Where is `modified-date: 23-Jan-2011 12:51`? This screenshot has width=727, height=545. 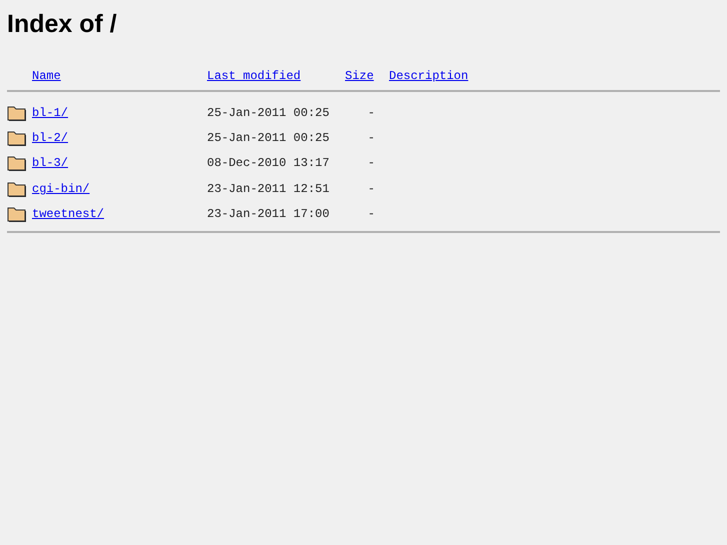
modified-date: 23-Jan-2011 12:51 is located at coordinates (268, 189).